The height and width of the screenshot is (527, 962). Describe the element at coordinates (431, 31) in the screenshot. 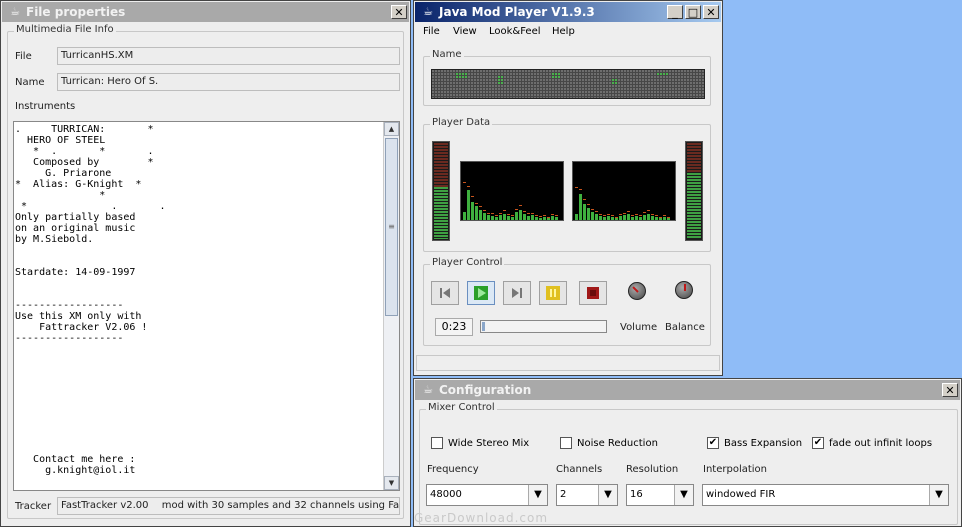

I see `menu-file: File` at that location.